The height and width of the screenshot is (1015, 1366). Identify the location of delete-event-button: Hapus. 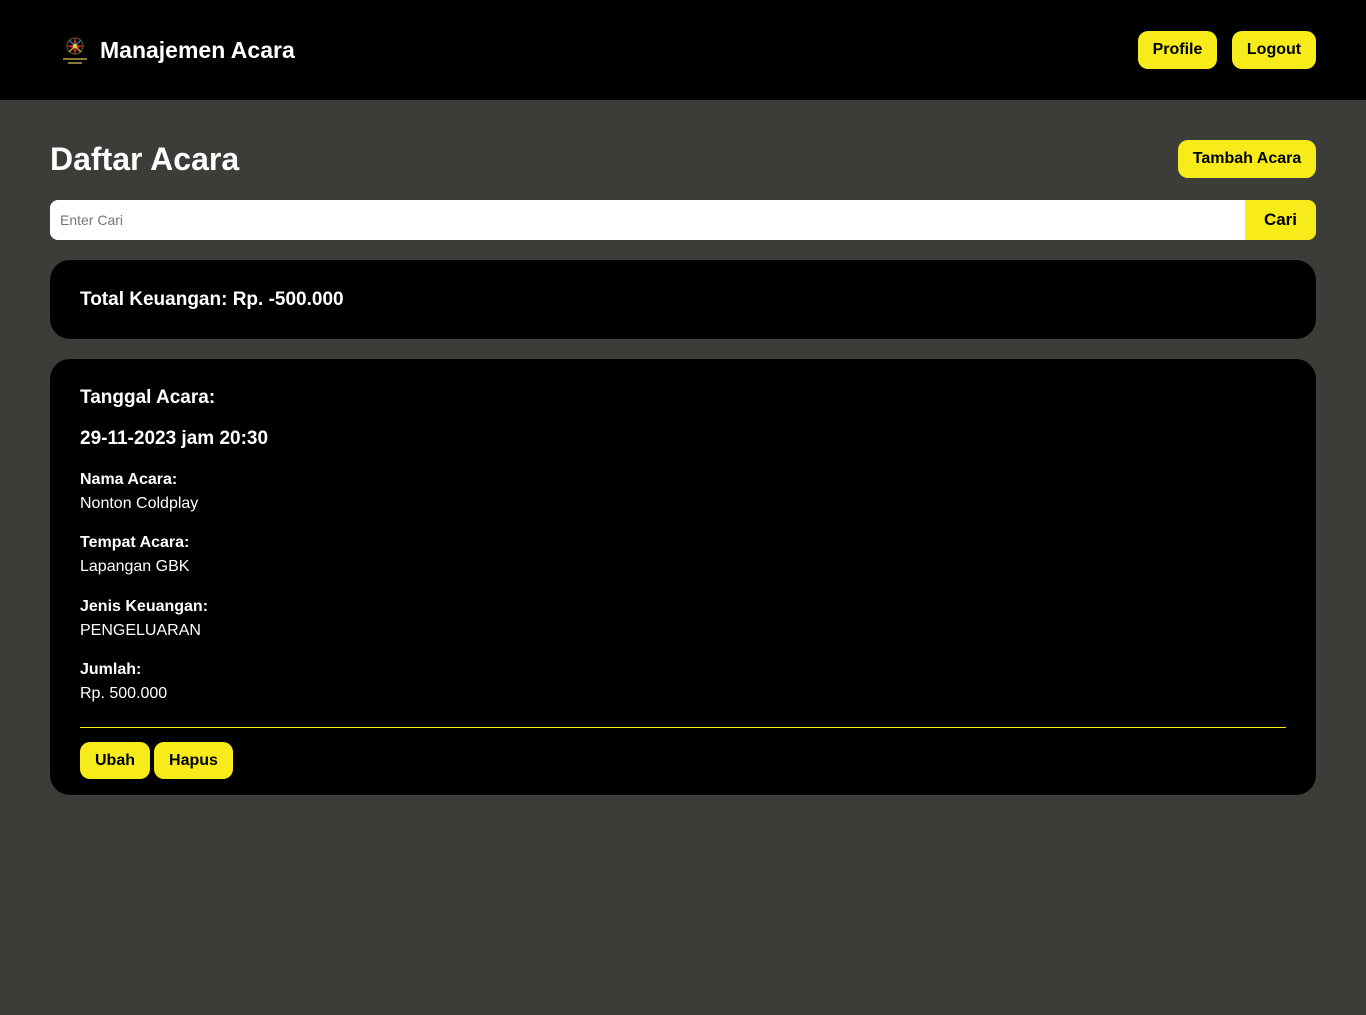
(193, 760).